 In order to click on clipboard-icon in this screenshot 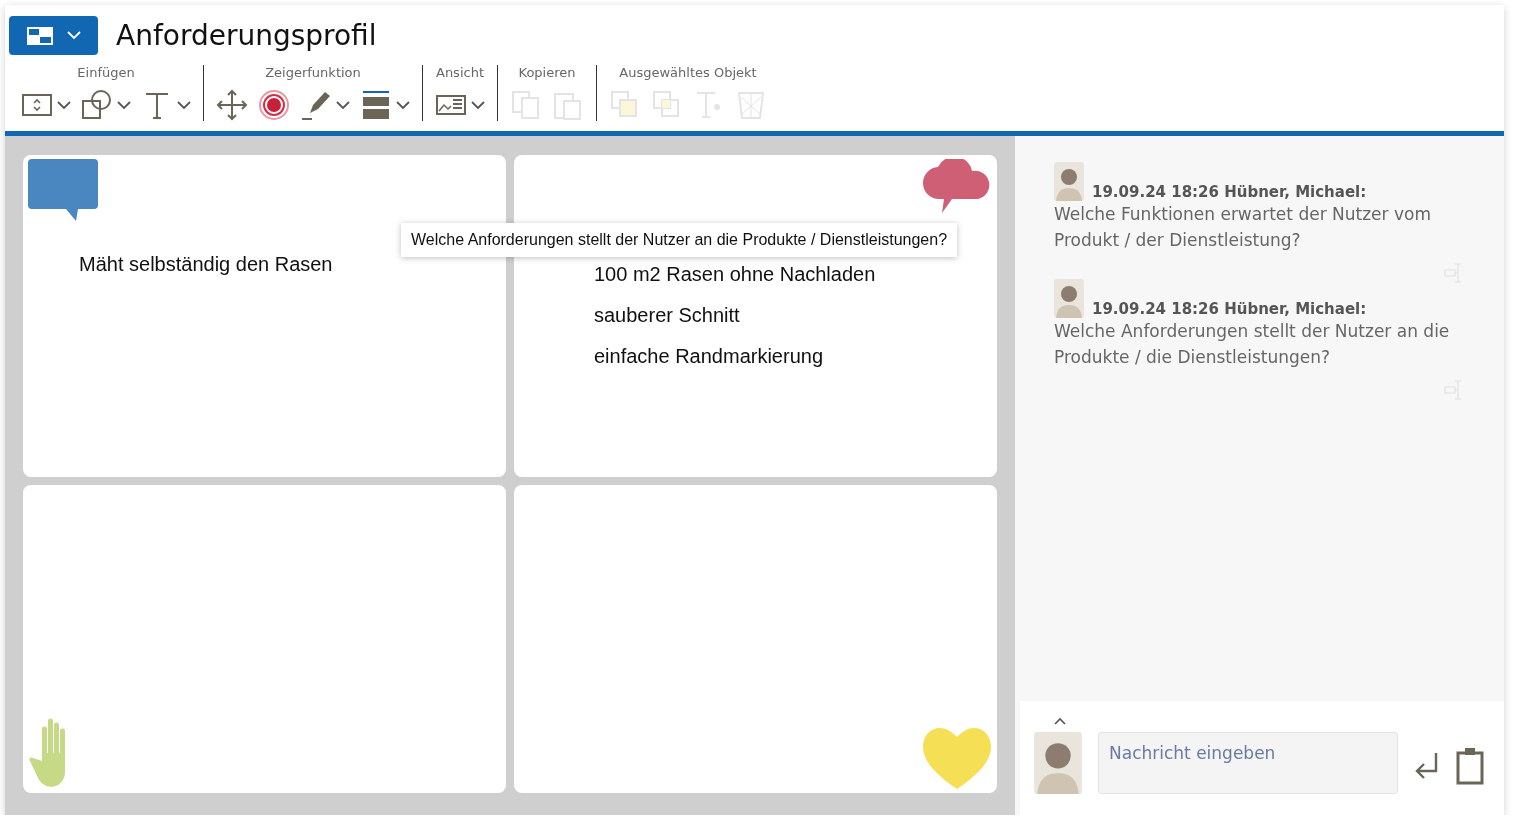, I will do `click(1470, 766)`.